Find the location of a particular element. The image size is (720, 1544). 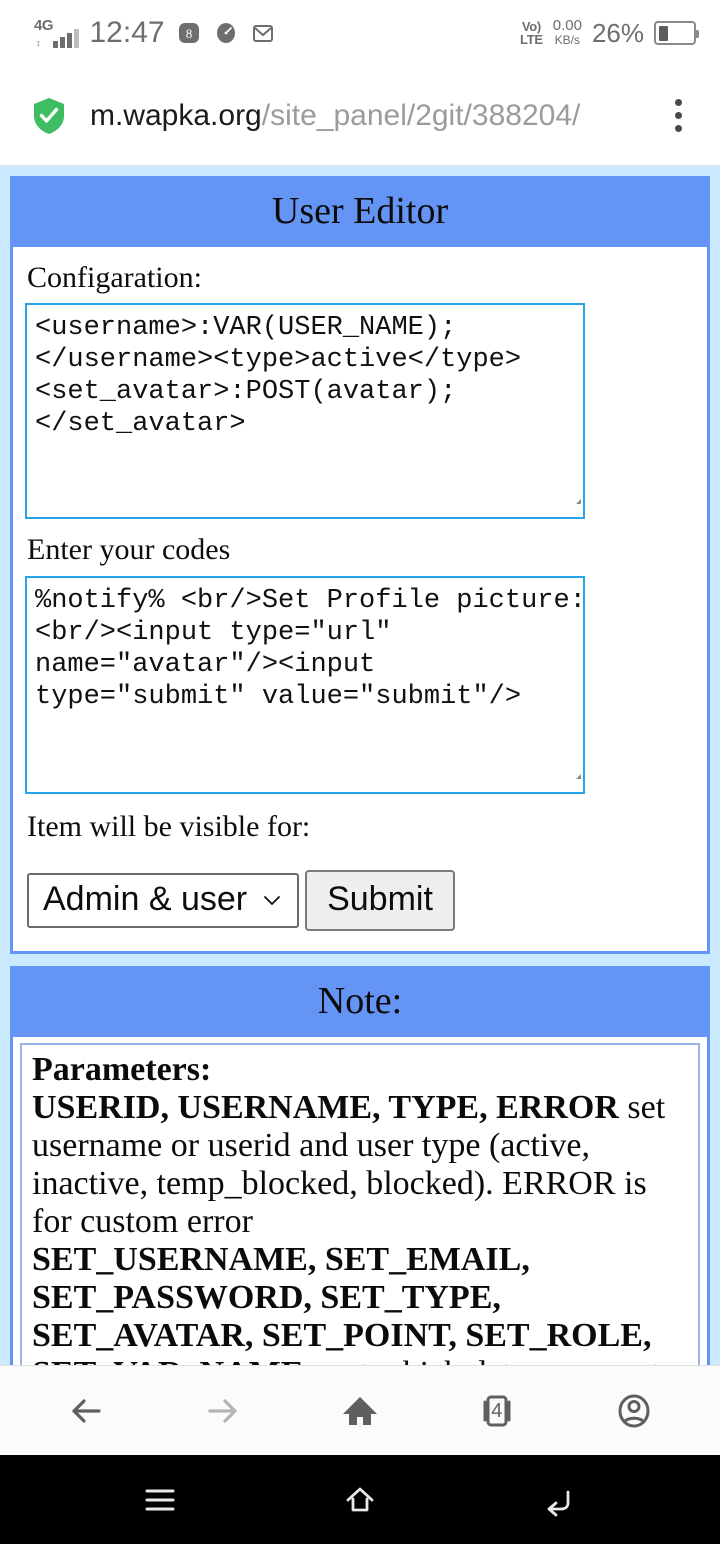

mail-icon is located at coordinates (263, 33).